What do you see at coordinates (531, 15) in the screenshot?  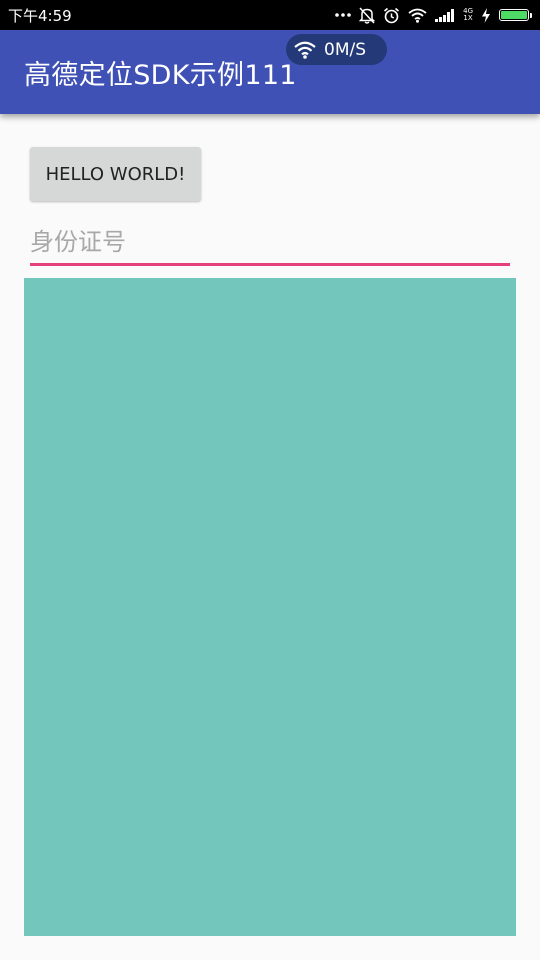 I see `battery-cap` at bounding box center [531, 15].